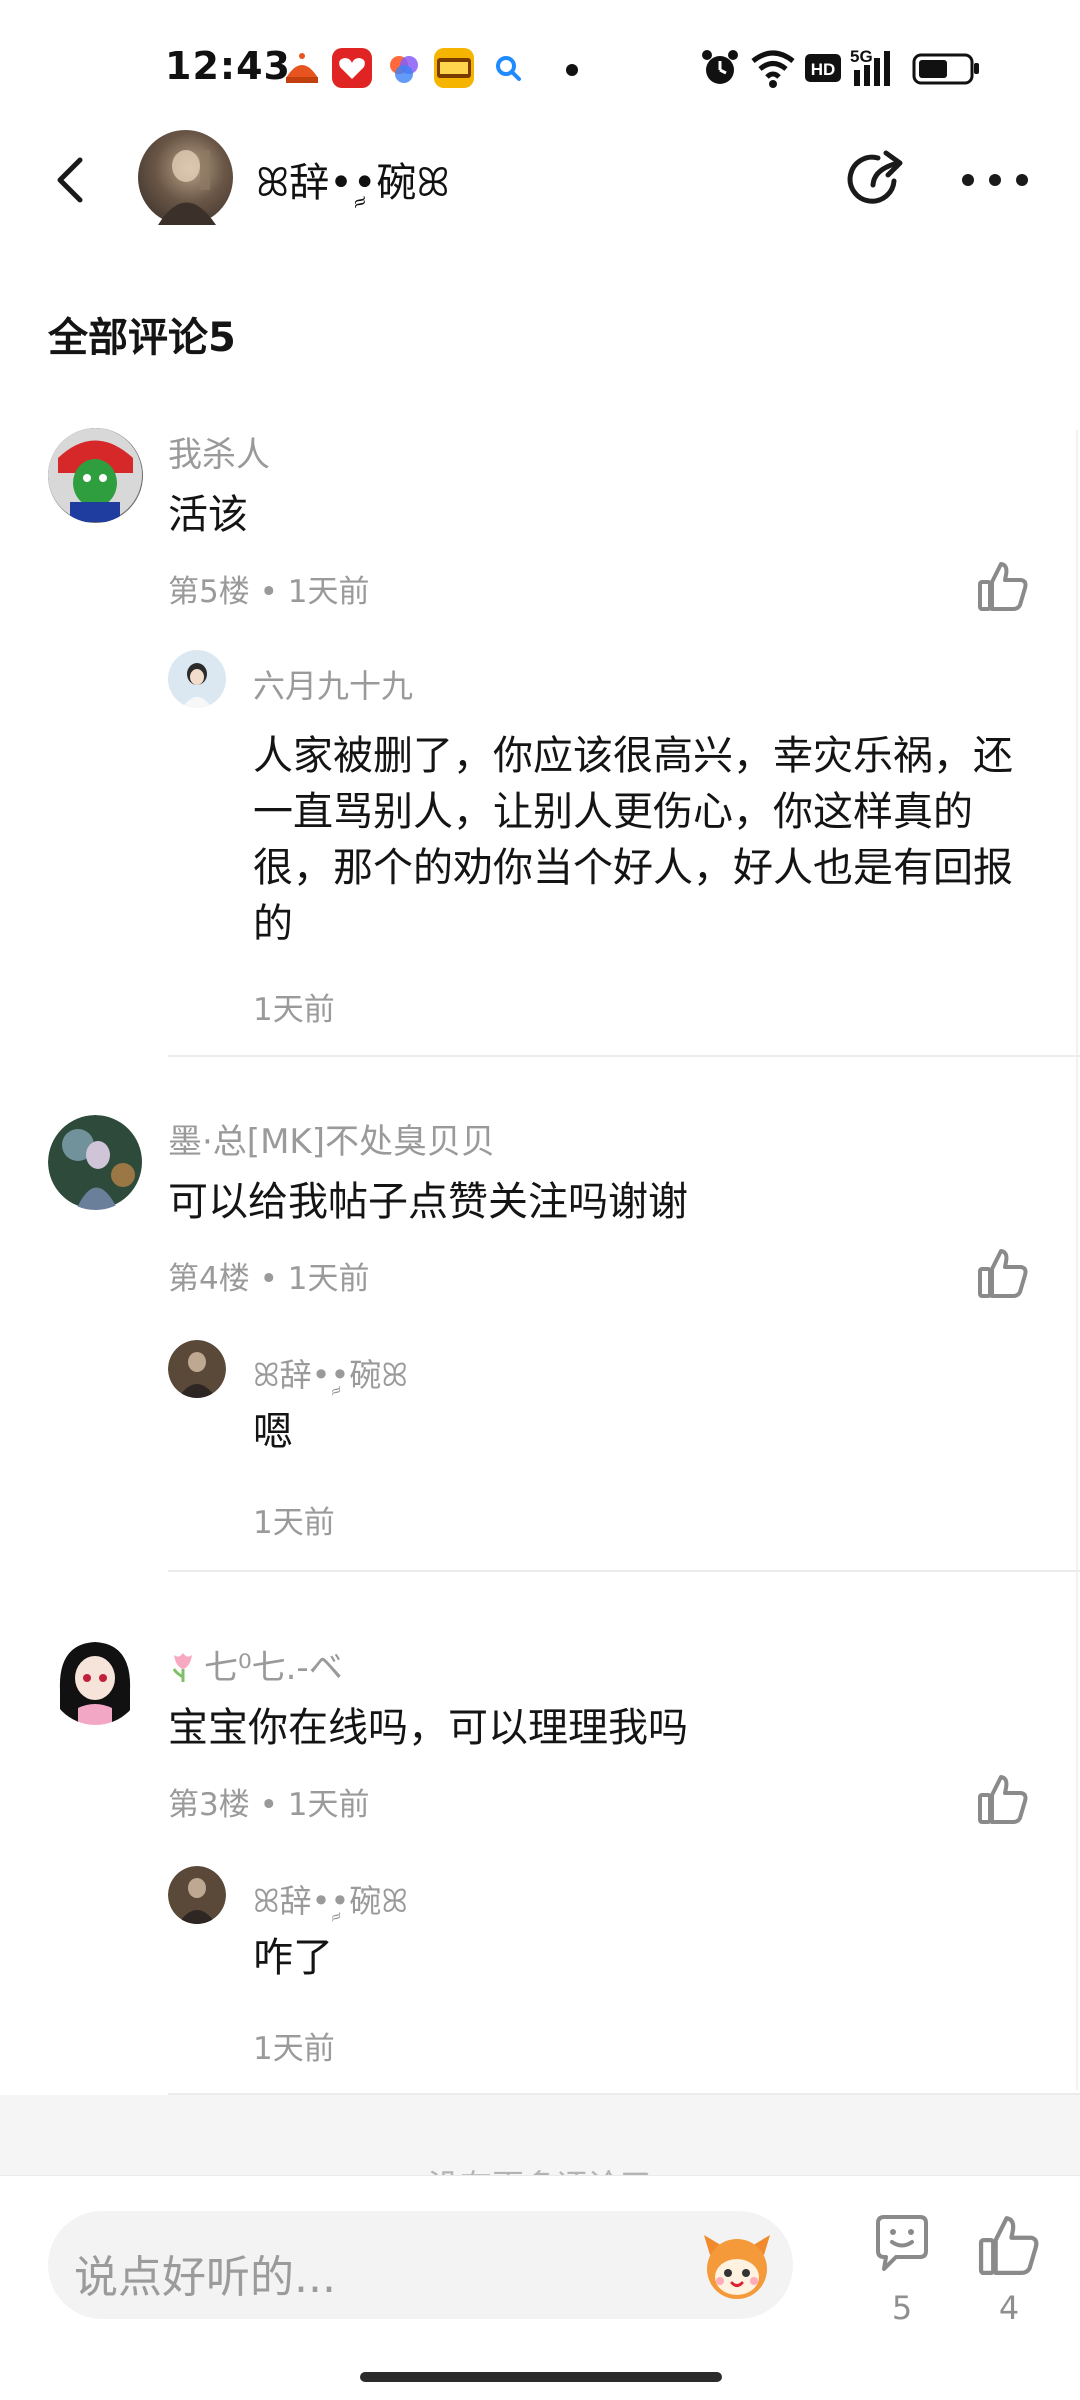 The image size is (1080, 2400). I want to click on comment-text: 活该, so click(208, 515).